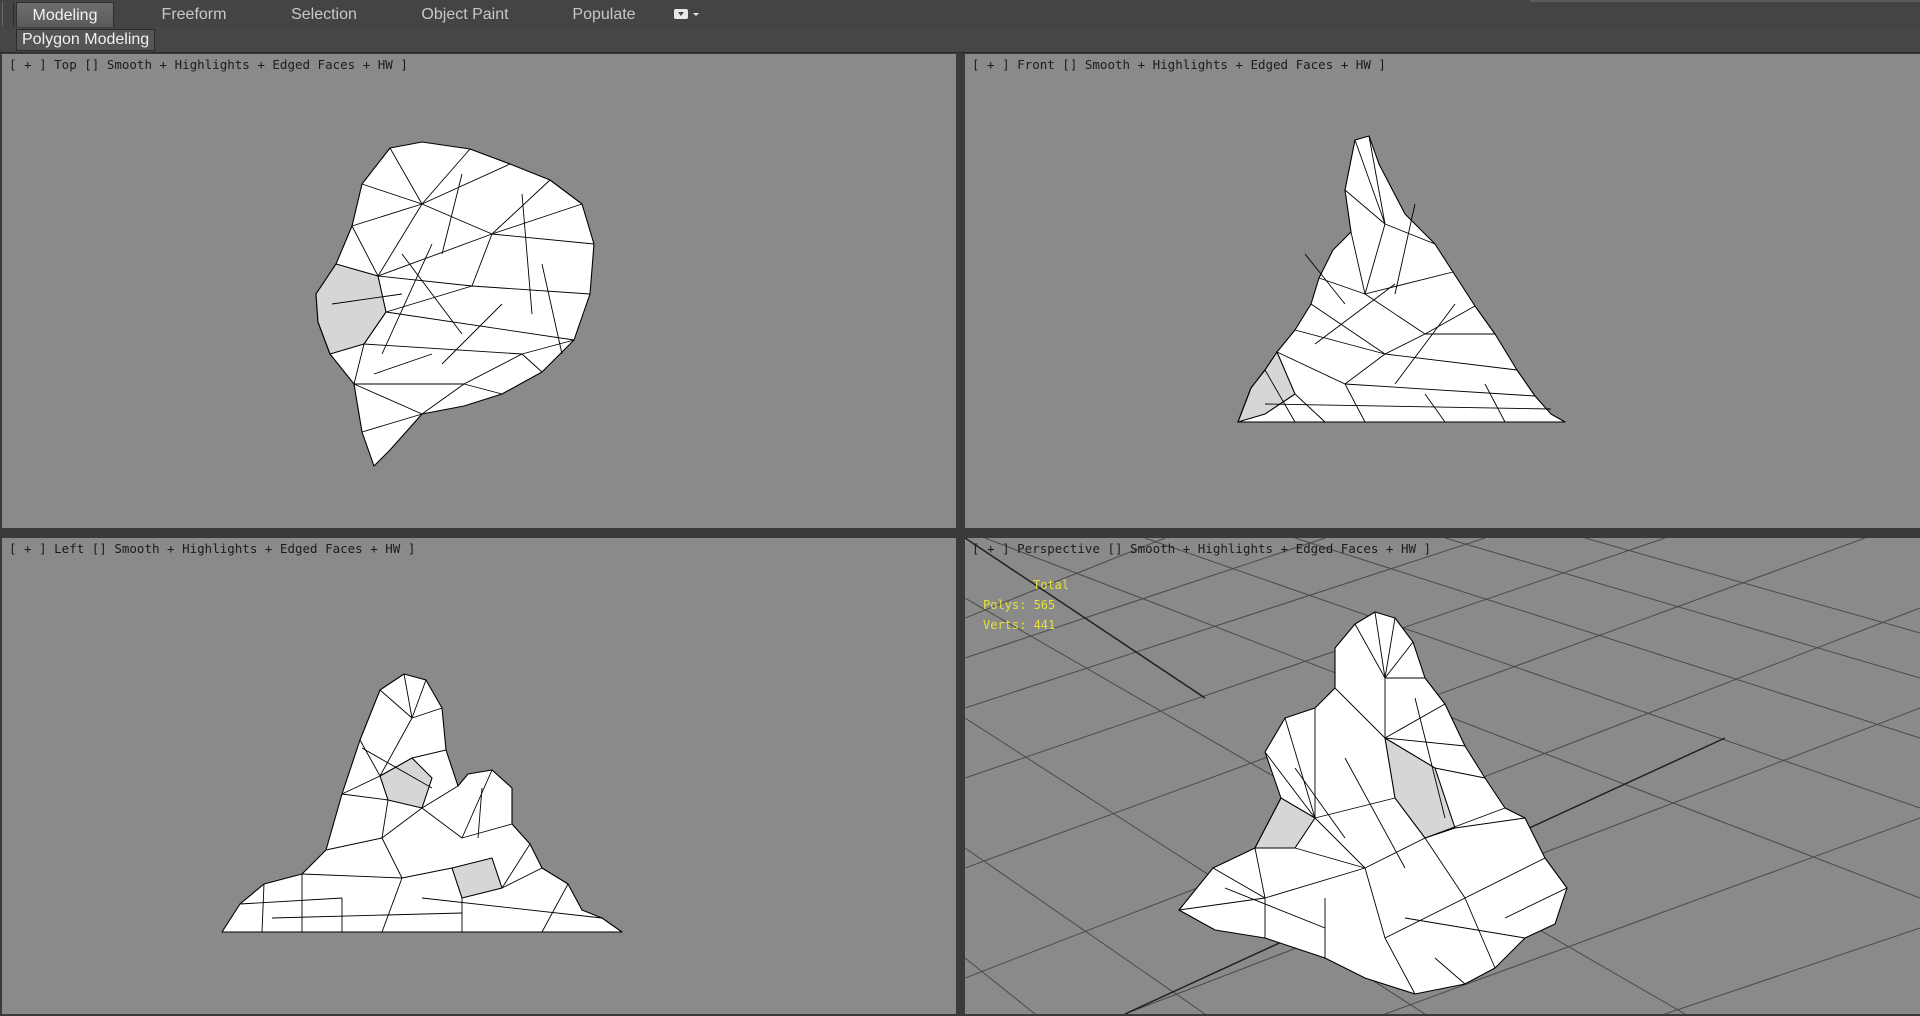 This screenshot has height=1016, width=1920. Describe the element at coordinates (324, 14) in the screenshot. I see `tab-selection: Selection` at that location.